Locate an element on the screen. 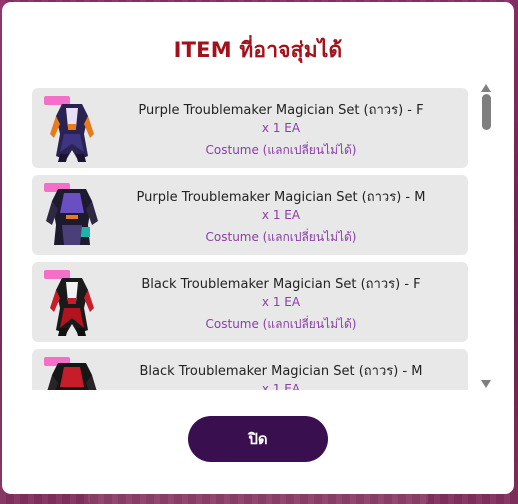 The width and height of the screenshot is (518, 504). costume-female-purple-icon is located at coordinates (72, 128).